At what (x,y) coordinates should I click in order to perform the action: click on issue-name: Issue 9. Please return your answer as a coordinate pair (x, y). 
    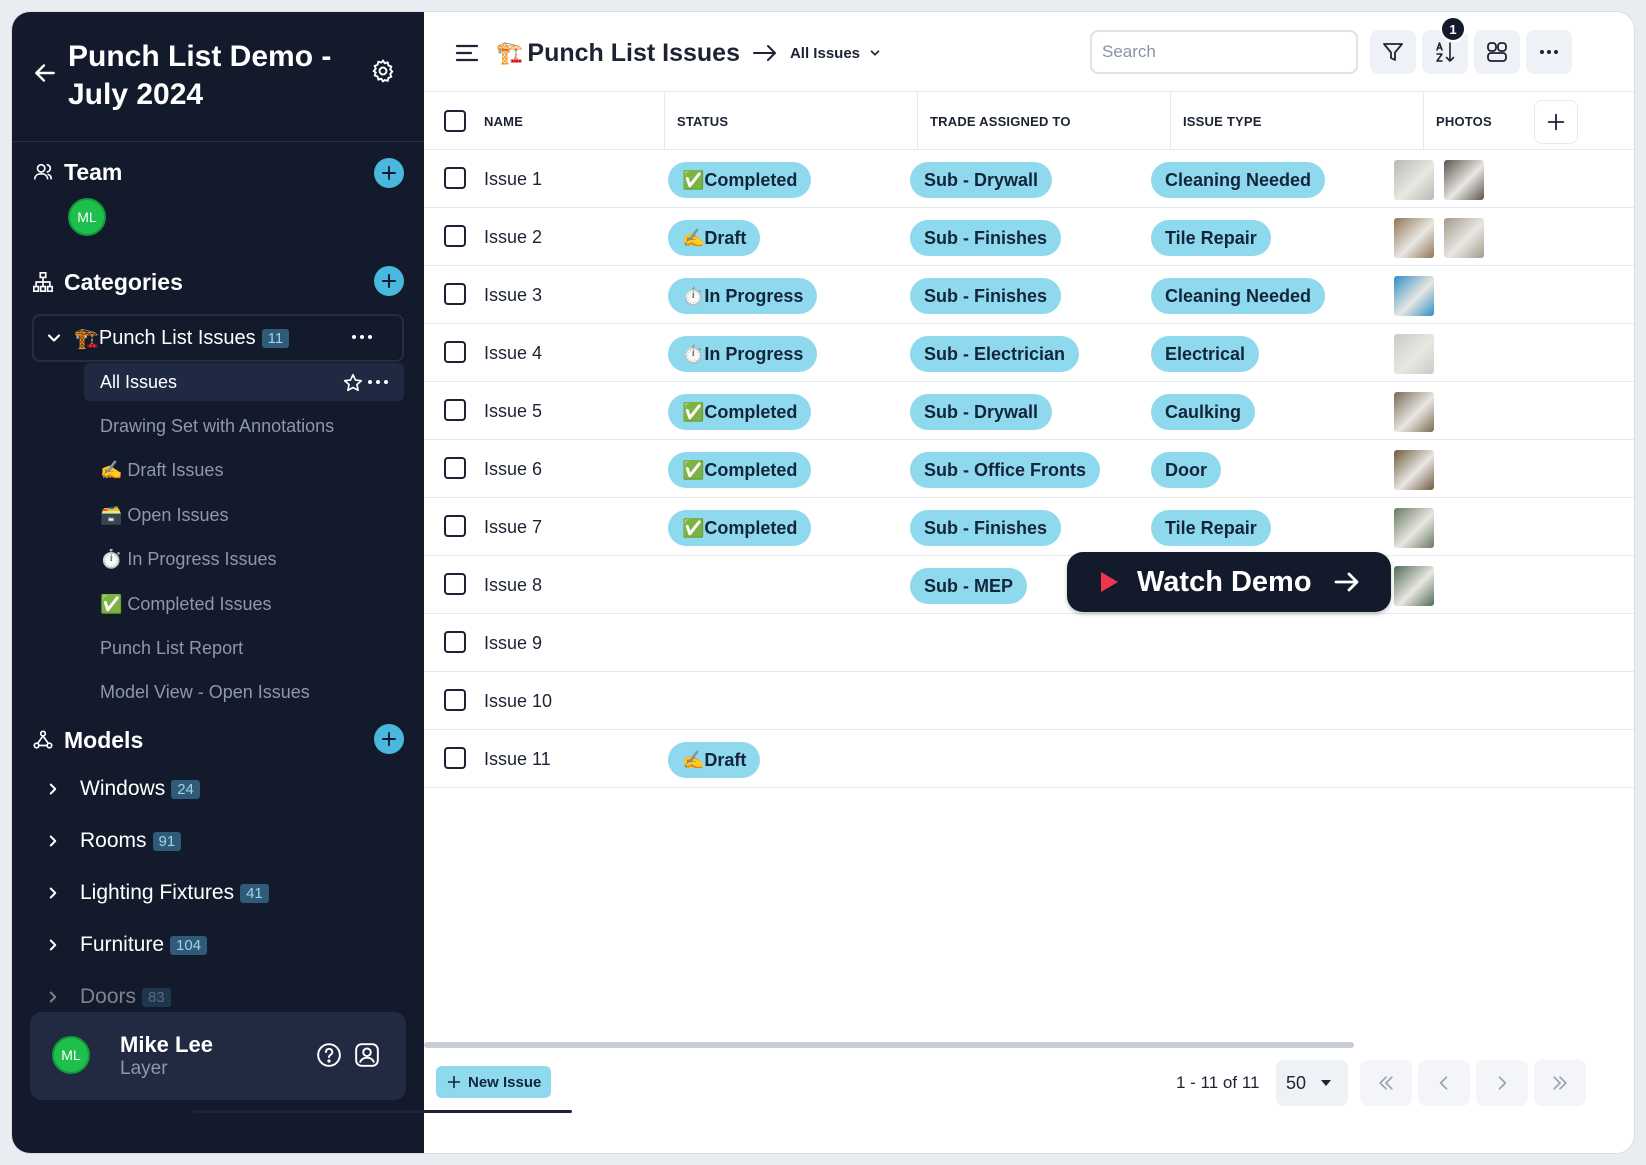
    Looking at the image, I should click on (513, 643).